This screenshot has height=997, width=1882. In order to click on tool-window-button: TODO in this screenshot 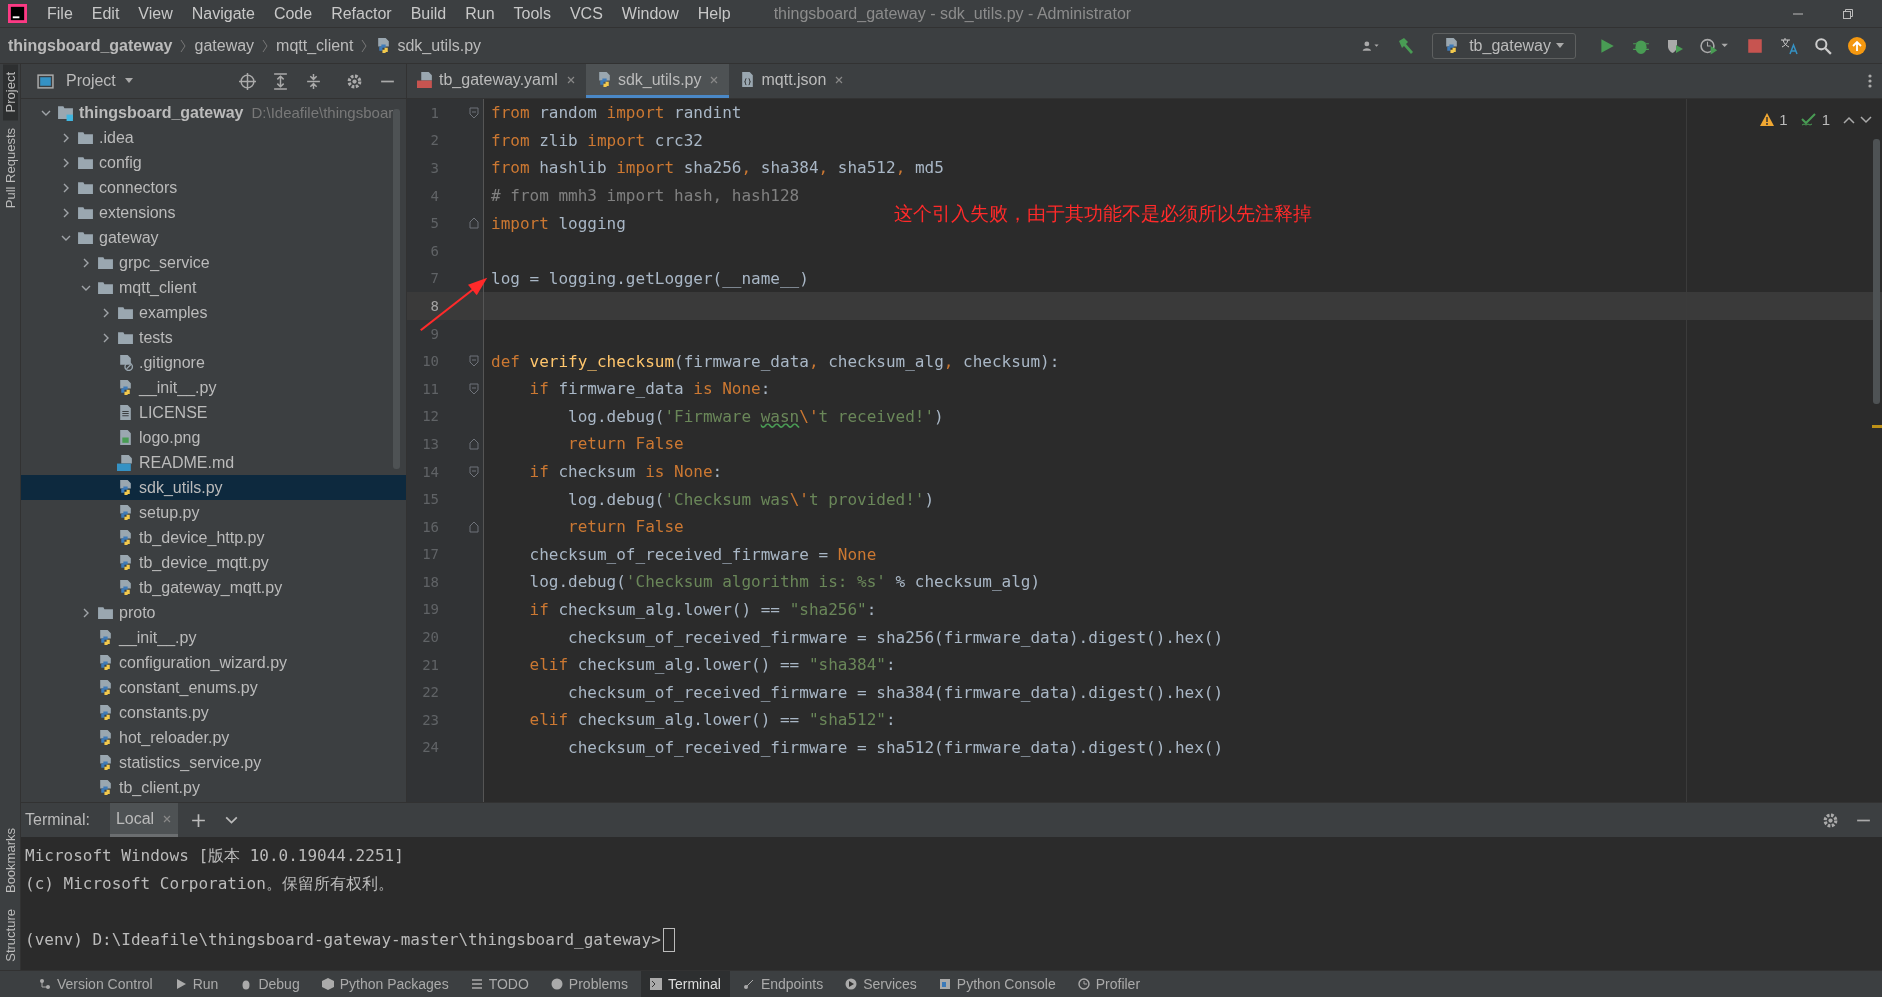, I will do `click(499, 984)`.